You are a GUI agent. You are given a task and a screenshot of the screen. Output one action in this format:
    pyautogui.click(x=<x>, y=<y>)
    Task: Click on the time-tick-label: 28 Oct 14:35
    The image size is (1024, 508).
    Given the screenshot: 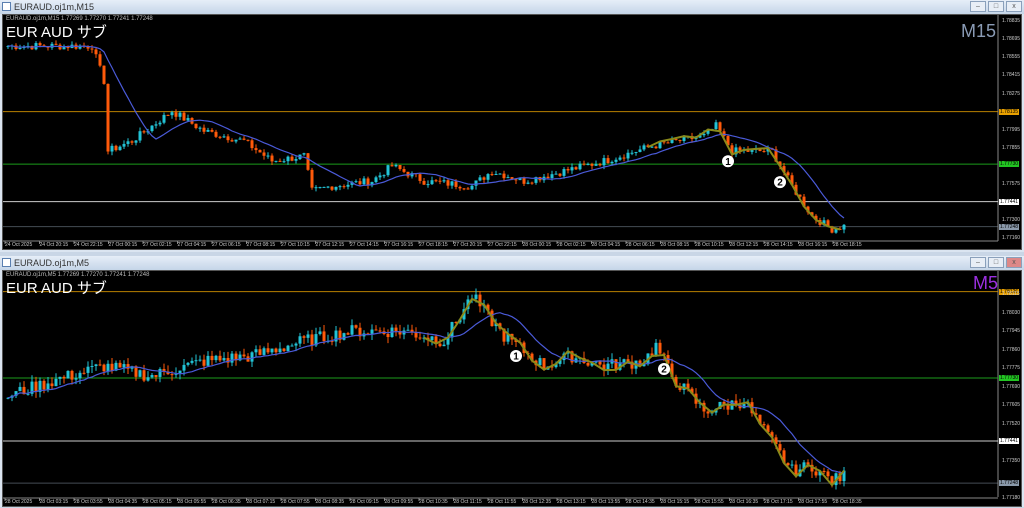 What is the action you would take?
    pyautogui.click(x=640, y=502)
    